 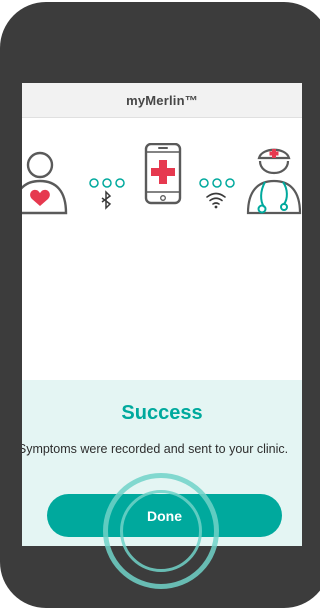 I want to click on connection-dots-right, so click(x=217, y=183).